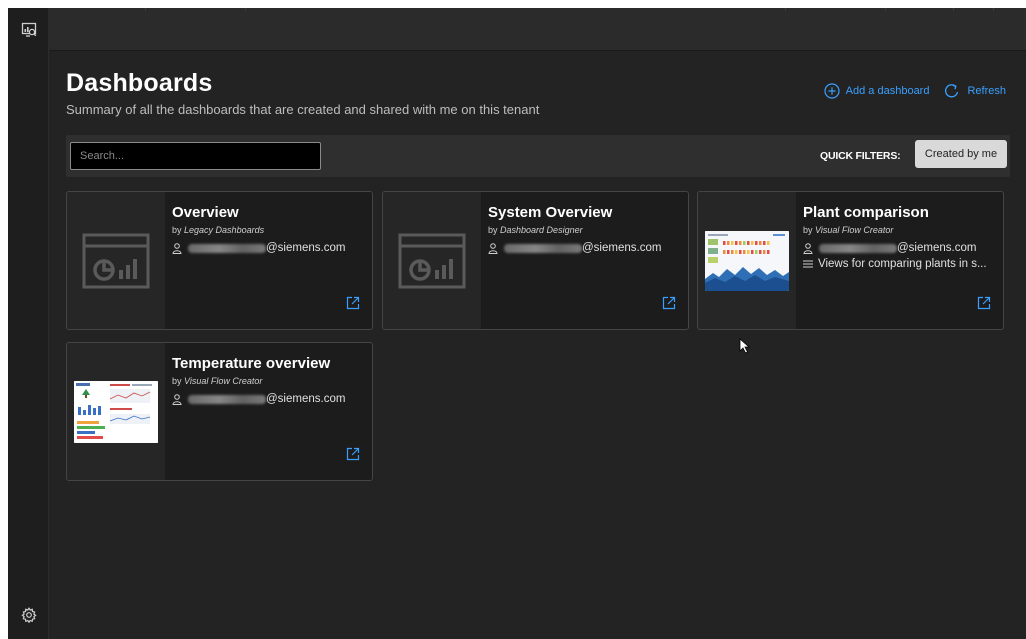  What do you see at coordinates (537, 29) in the screenshot?
I see `app-header-bar` at bounding box center [537, 29].